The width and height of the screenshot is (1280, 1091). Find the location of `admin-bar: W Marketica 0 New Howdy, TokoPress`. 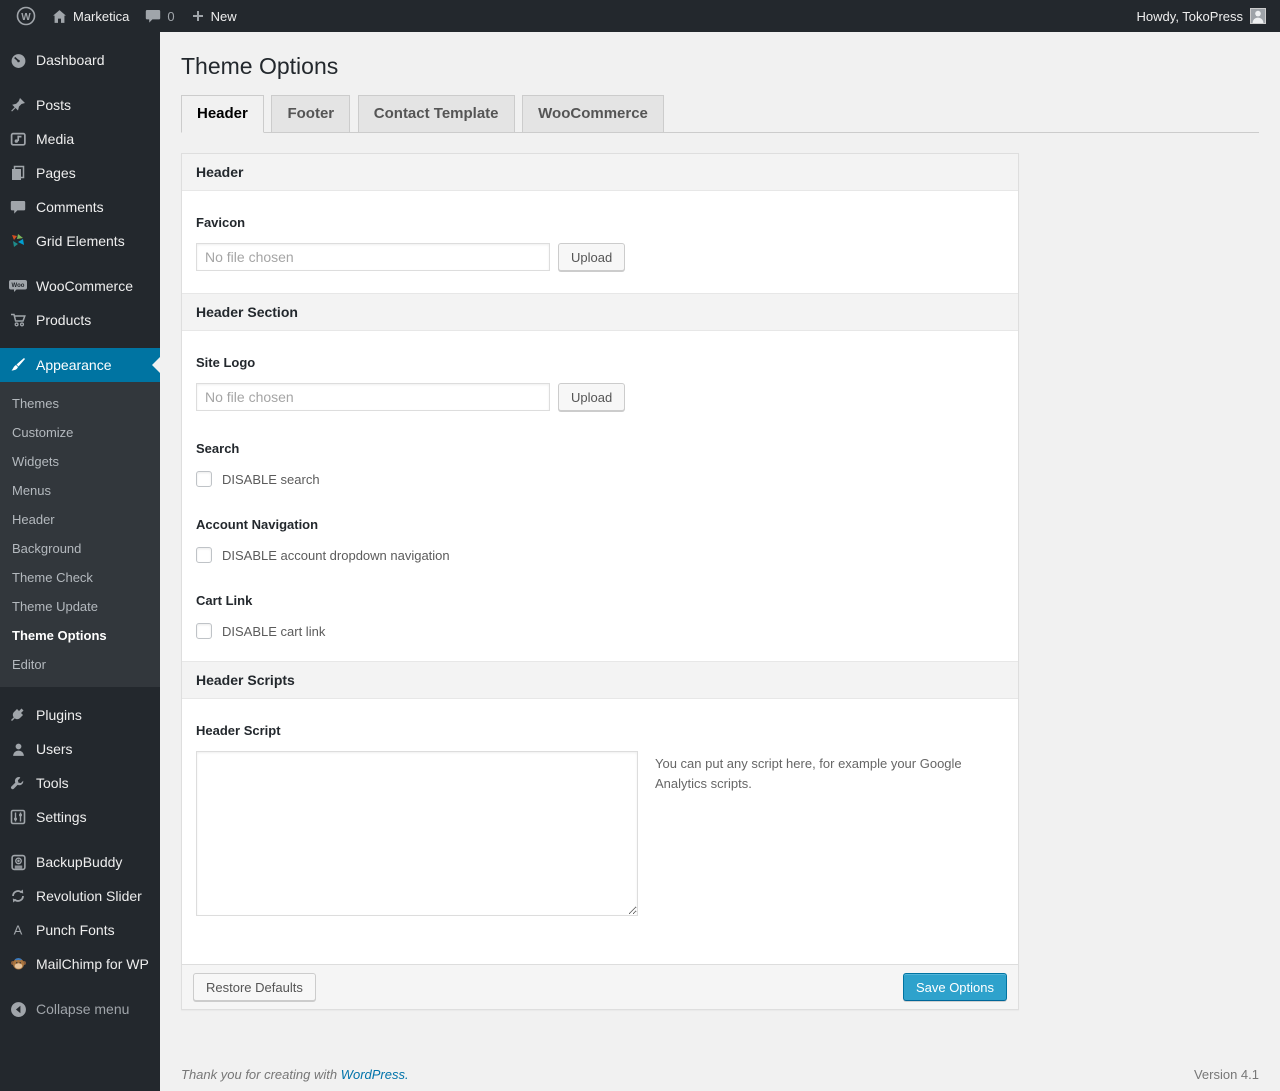

admin-bar: W Marketica 0 New Howdy, TokoPress is located at coordinates (640, 16).